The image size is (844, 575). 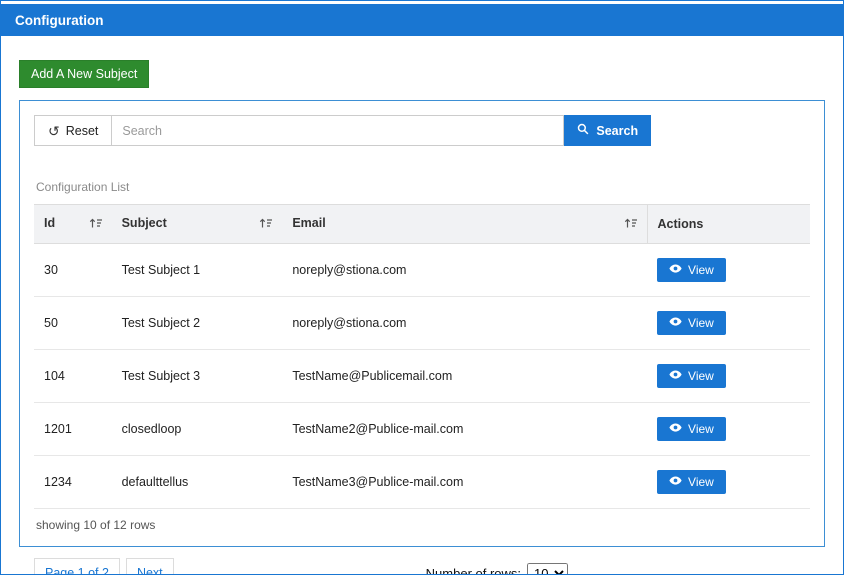 What do you see at coordinates (197, 224) in the screenshot?
I see `column-header-subject: Subject` at bounding box center [197, 224].